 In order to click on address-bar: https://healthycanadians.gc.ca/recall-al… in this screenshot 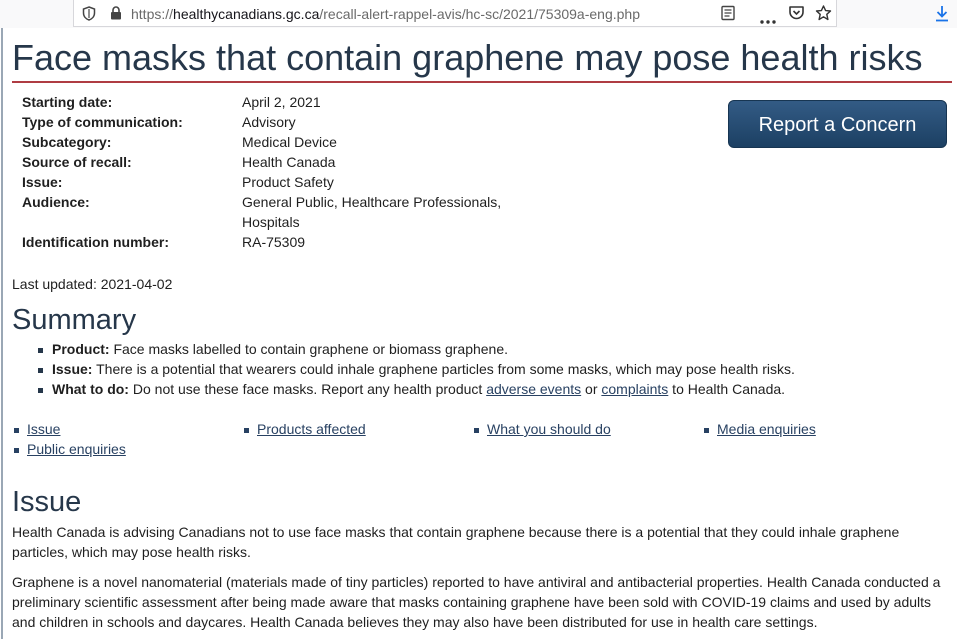, I will do `click(455, 13)`.